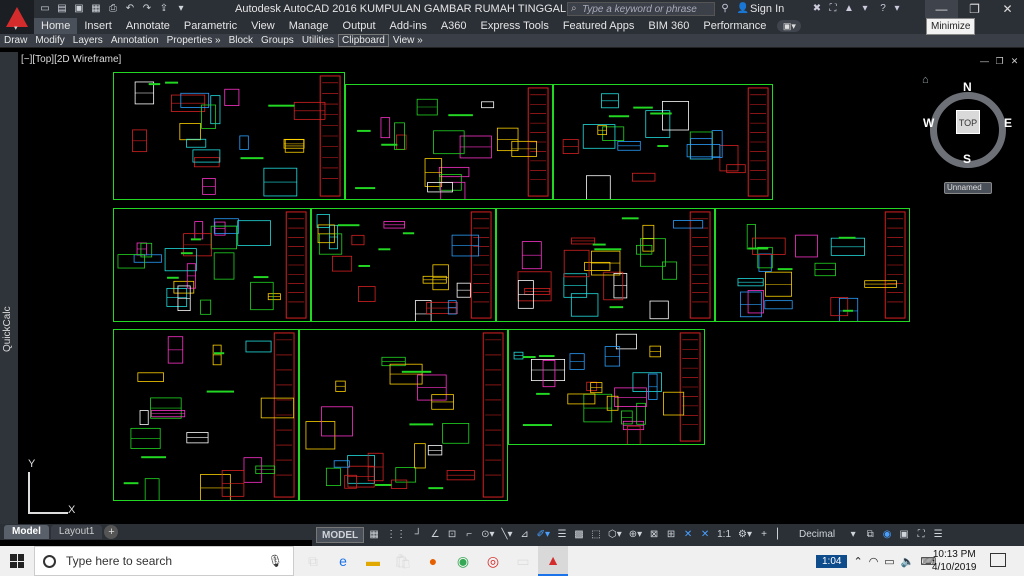  I want to click on transparency-icon: ⊿, so click(525, 535).